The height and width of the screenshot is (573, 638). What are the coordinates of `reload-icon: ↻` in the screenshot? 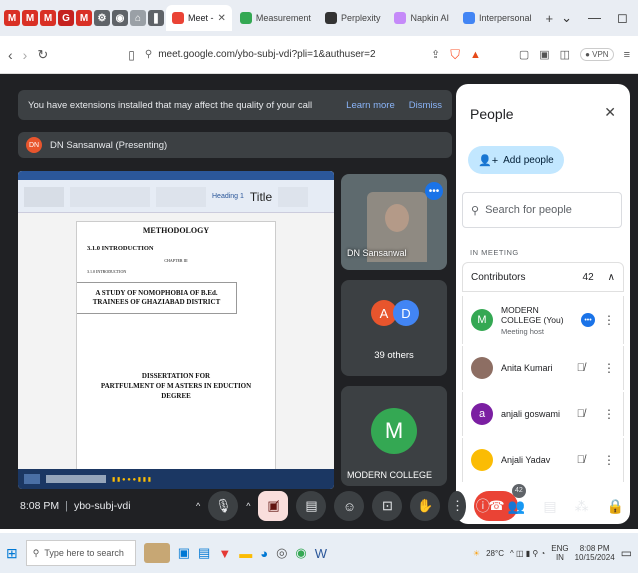 It's located at (42, 55).